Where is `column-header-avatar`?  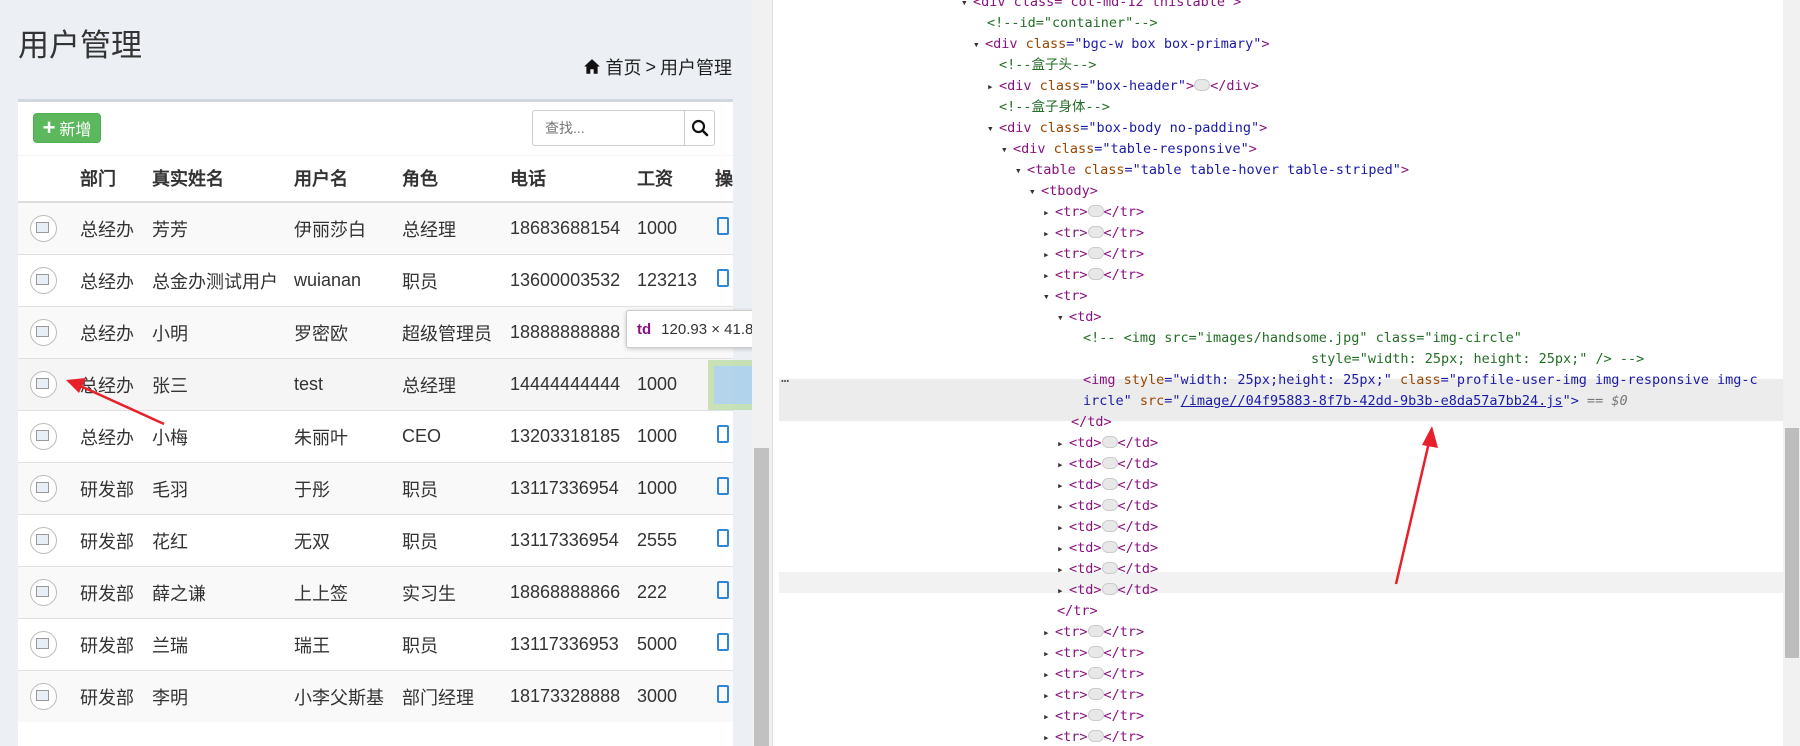
column-header-avatar is located at coordinates (49, 179).